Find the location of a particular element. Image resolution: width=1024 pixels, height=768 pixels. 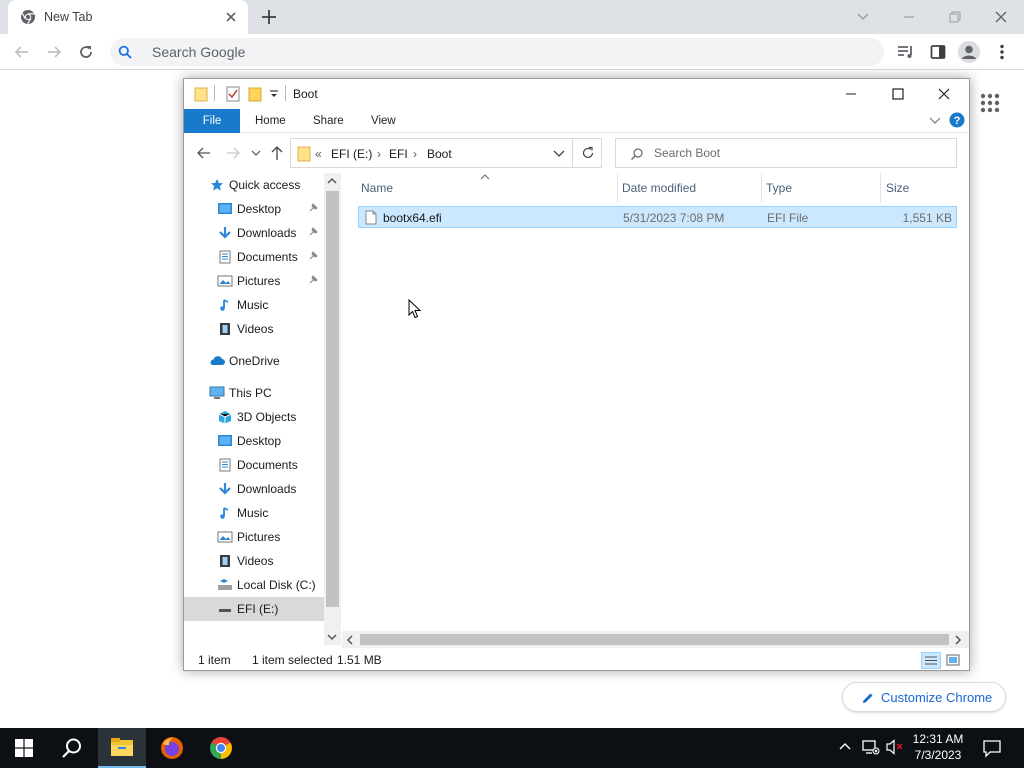

quick-access-dropdown-icon is located at coordinates (274, 94).